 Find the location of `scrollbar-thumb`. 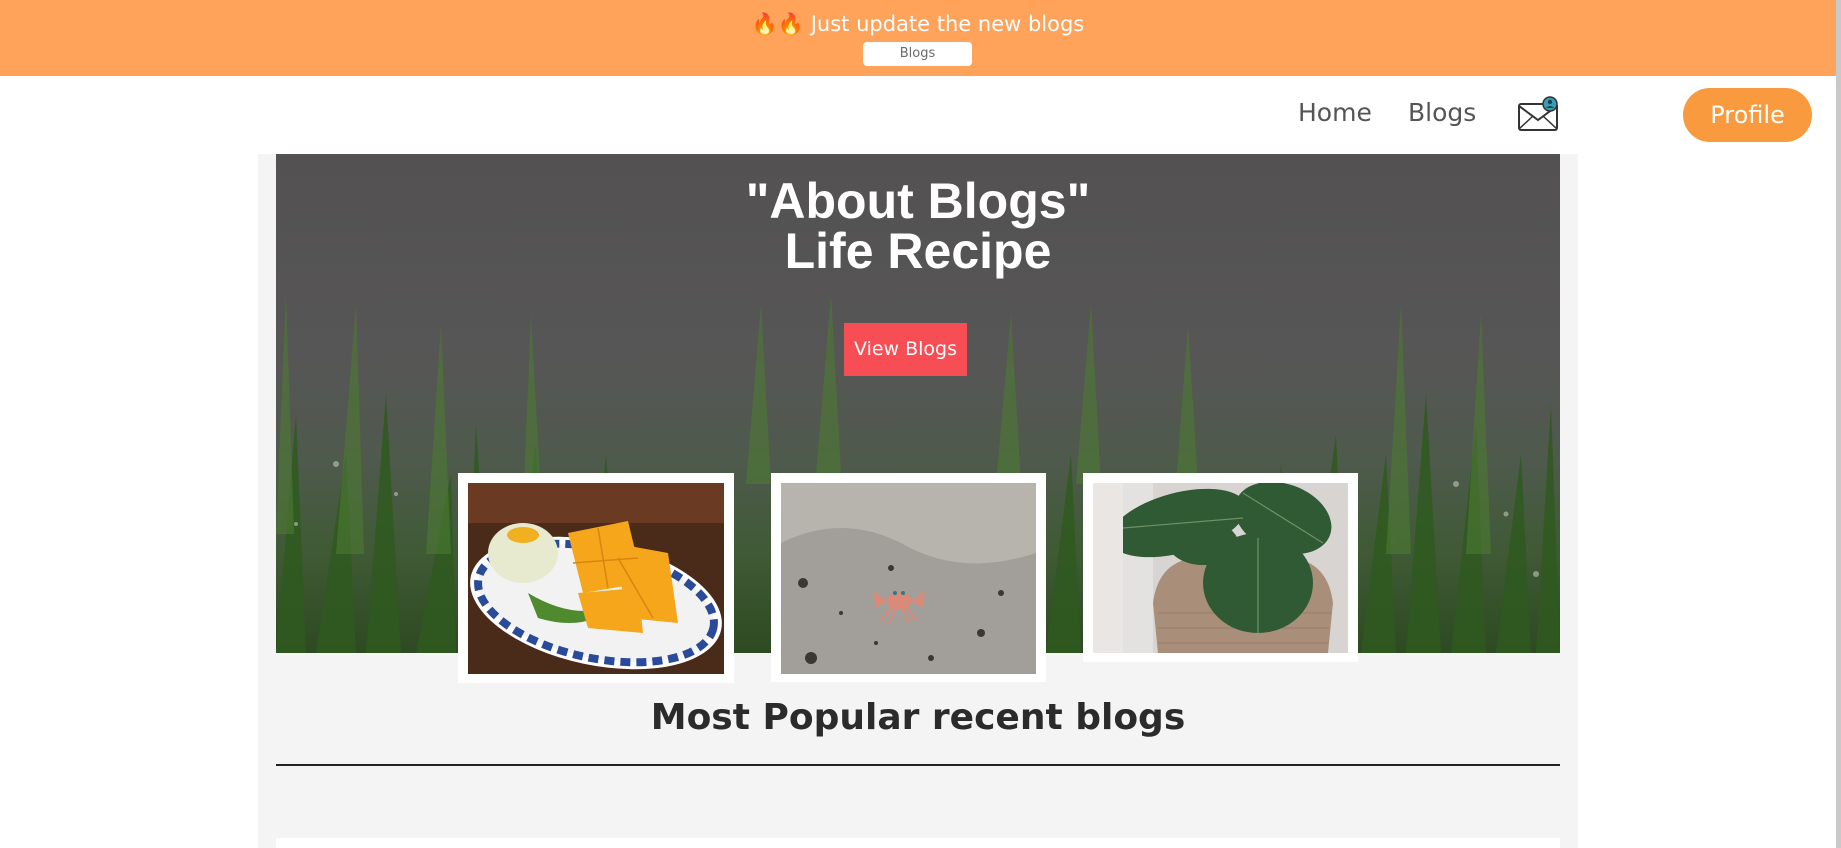

scrollbar-thumb is located at coordinates (1838, 424).